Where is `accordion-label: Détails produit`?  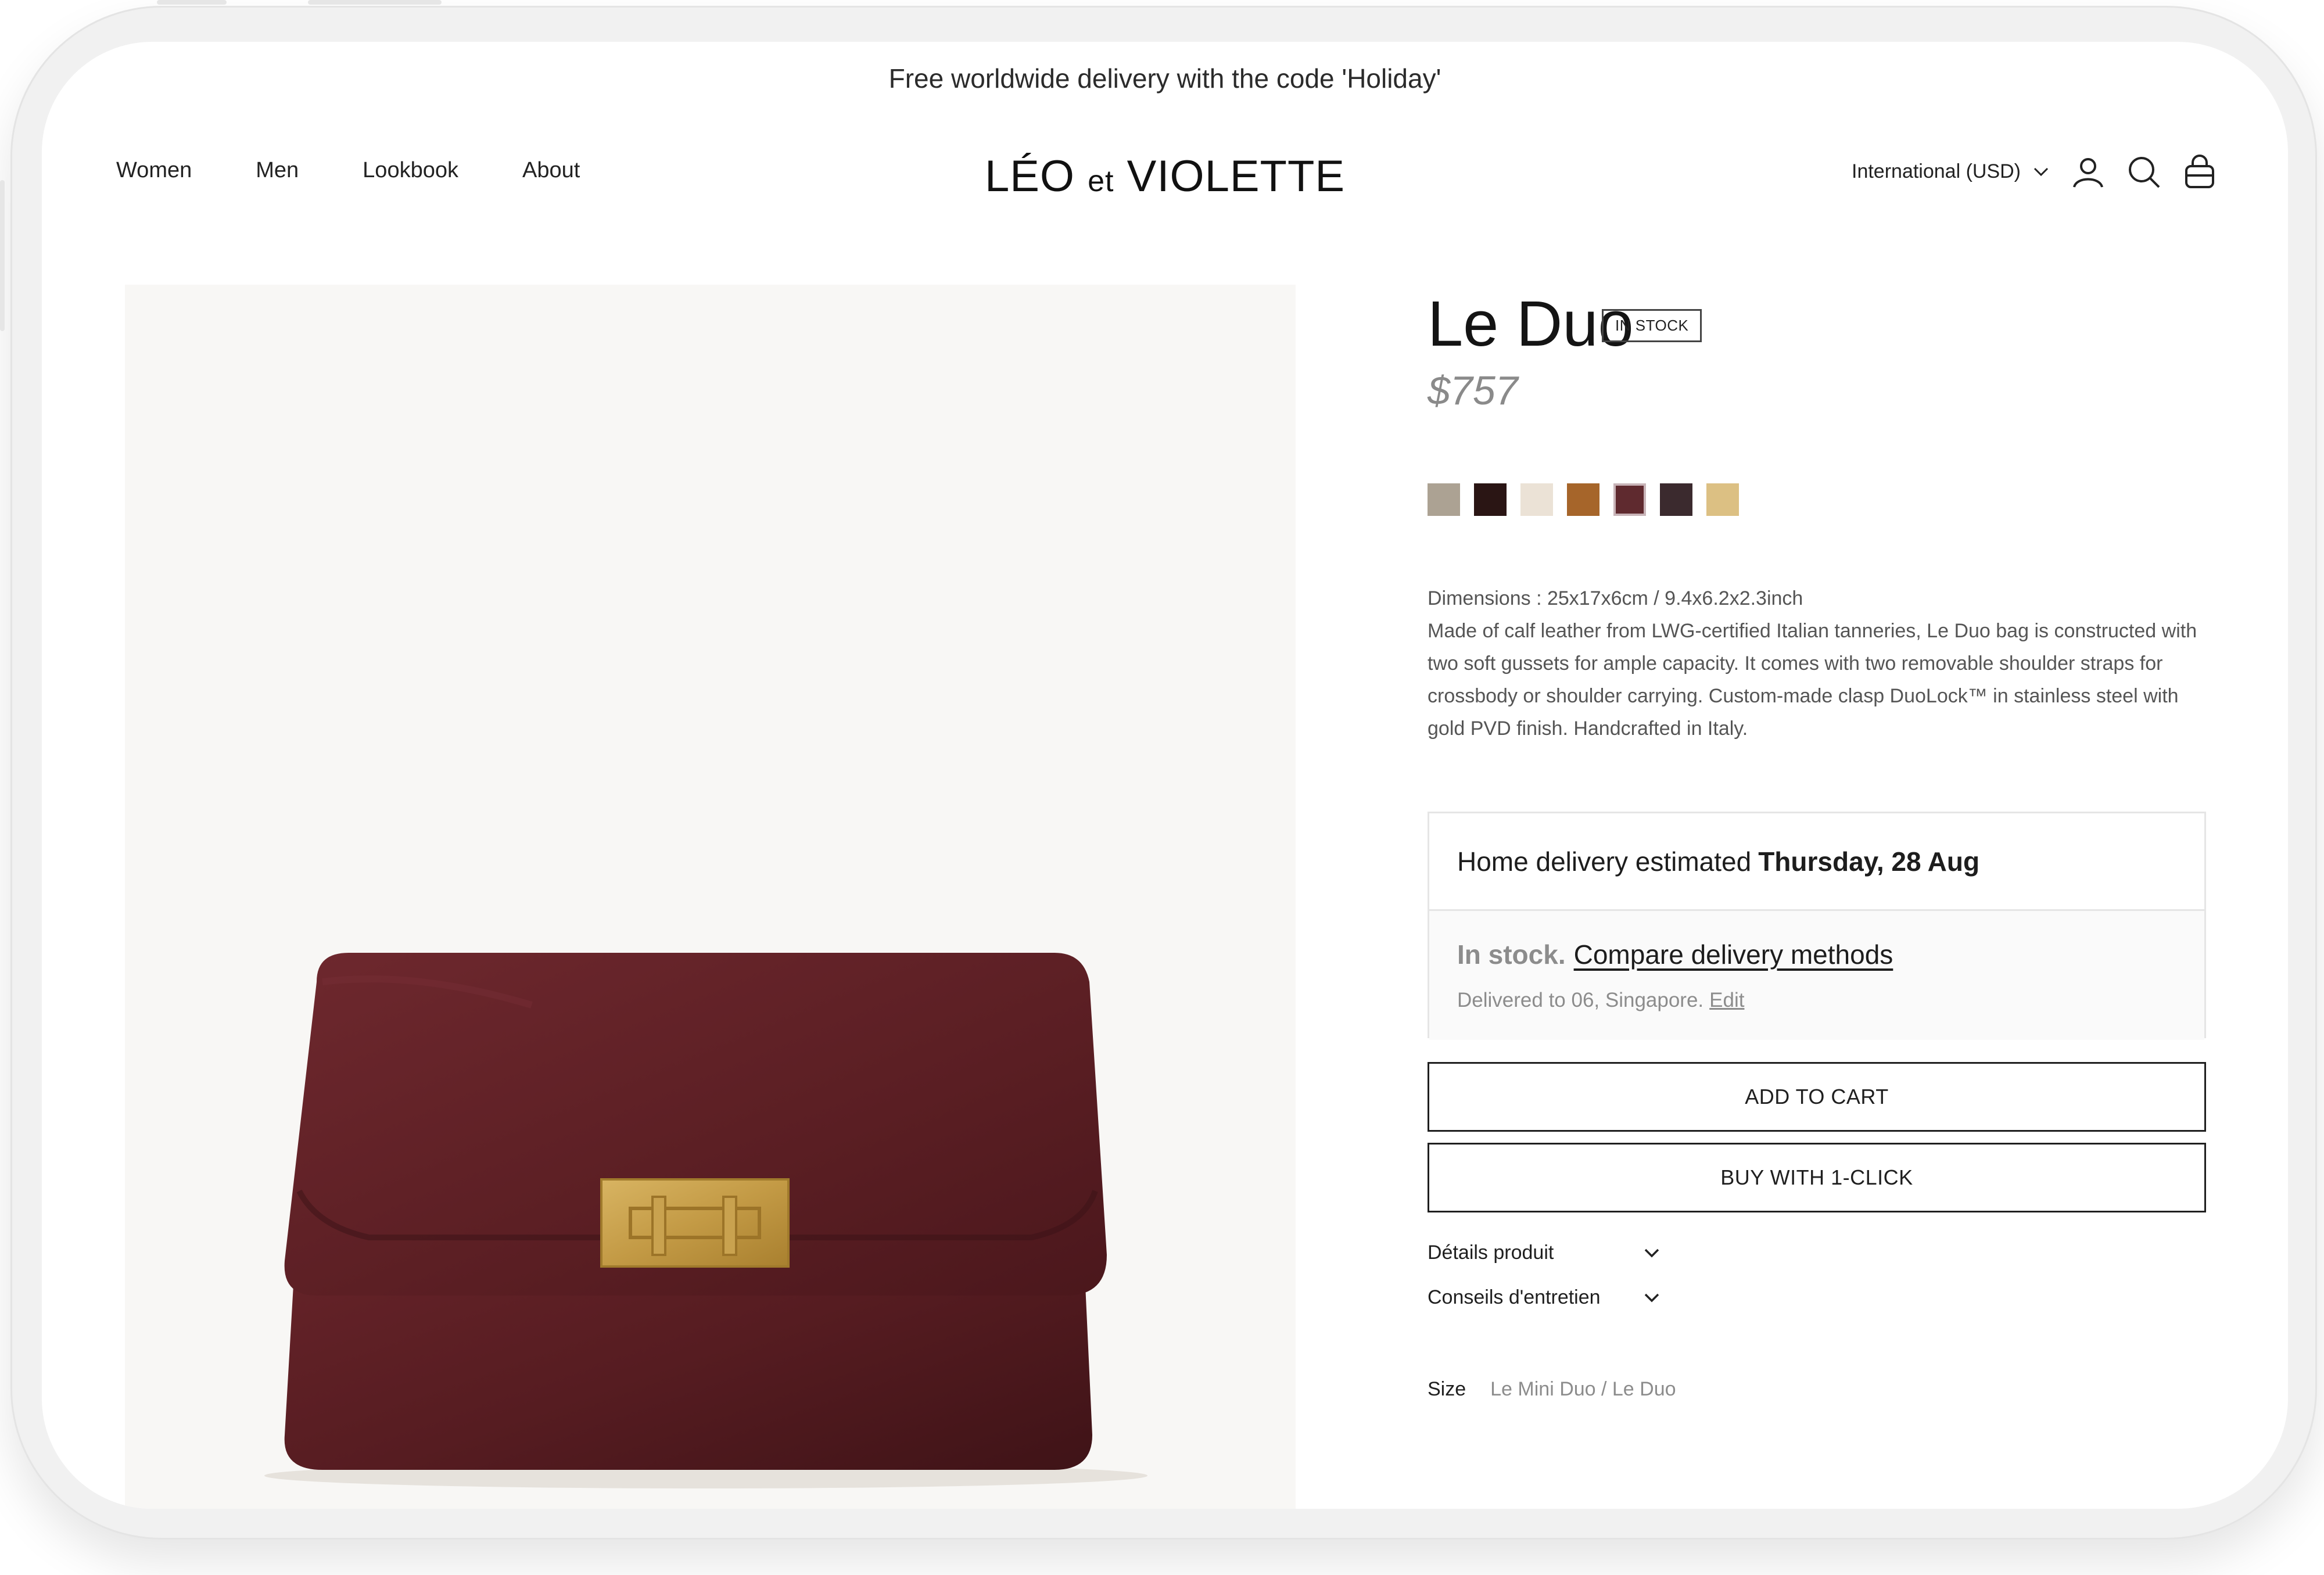
accordion-label: Détails produit is located at coordinates (1491, 1253).